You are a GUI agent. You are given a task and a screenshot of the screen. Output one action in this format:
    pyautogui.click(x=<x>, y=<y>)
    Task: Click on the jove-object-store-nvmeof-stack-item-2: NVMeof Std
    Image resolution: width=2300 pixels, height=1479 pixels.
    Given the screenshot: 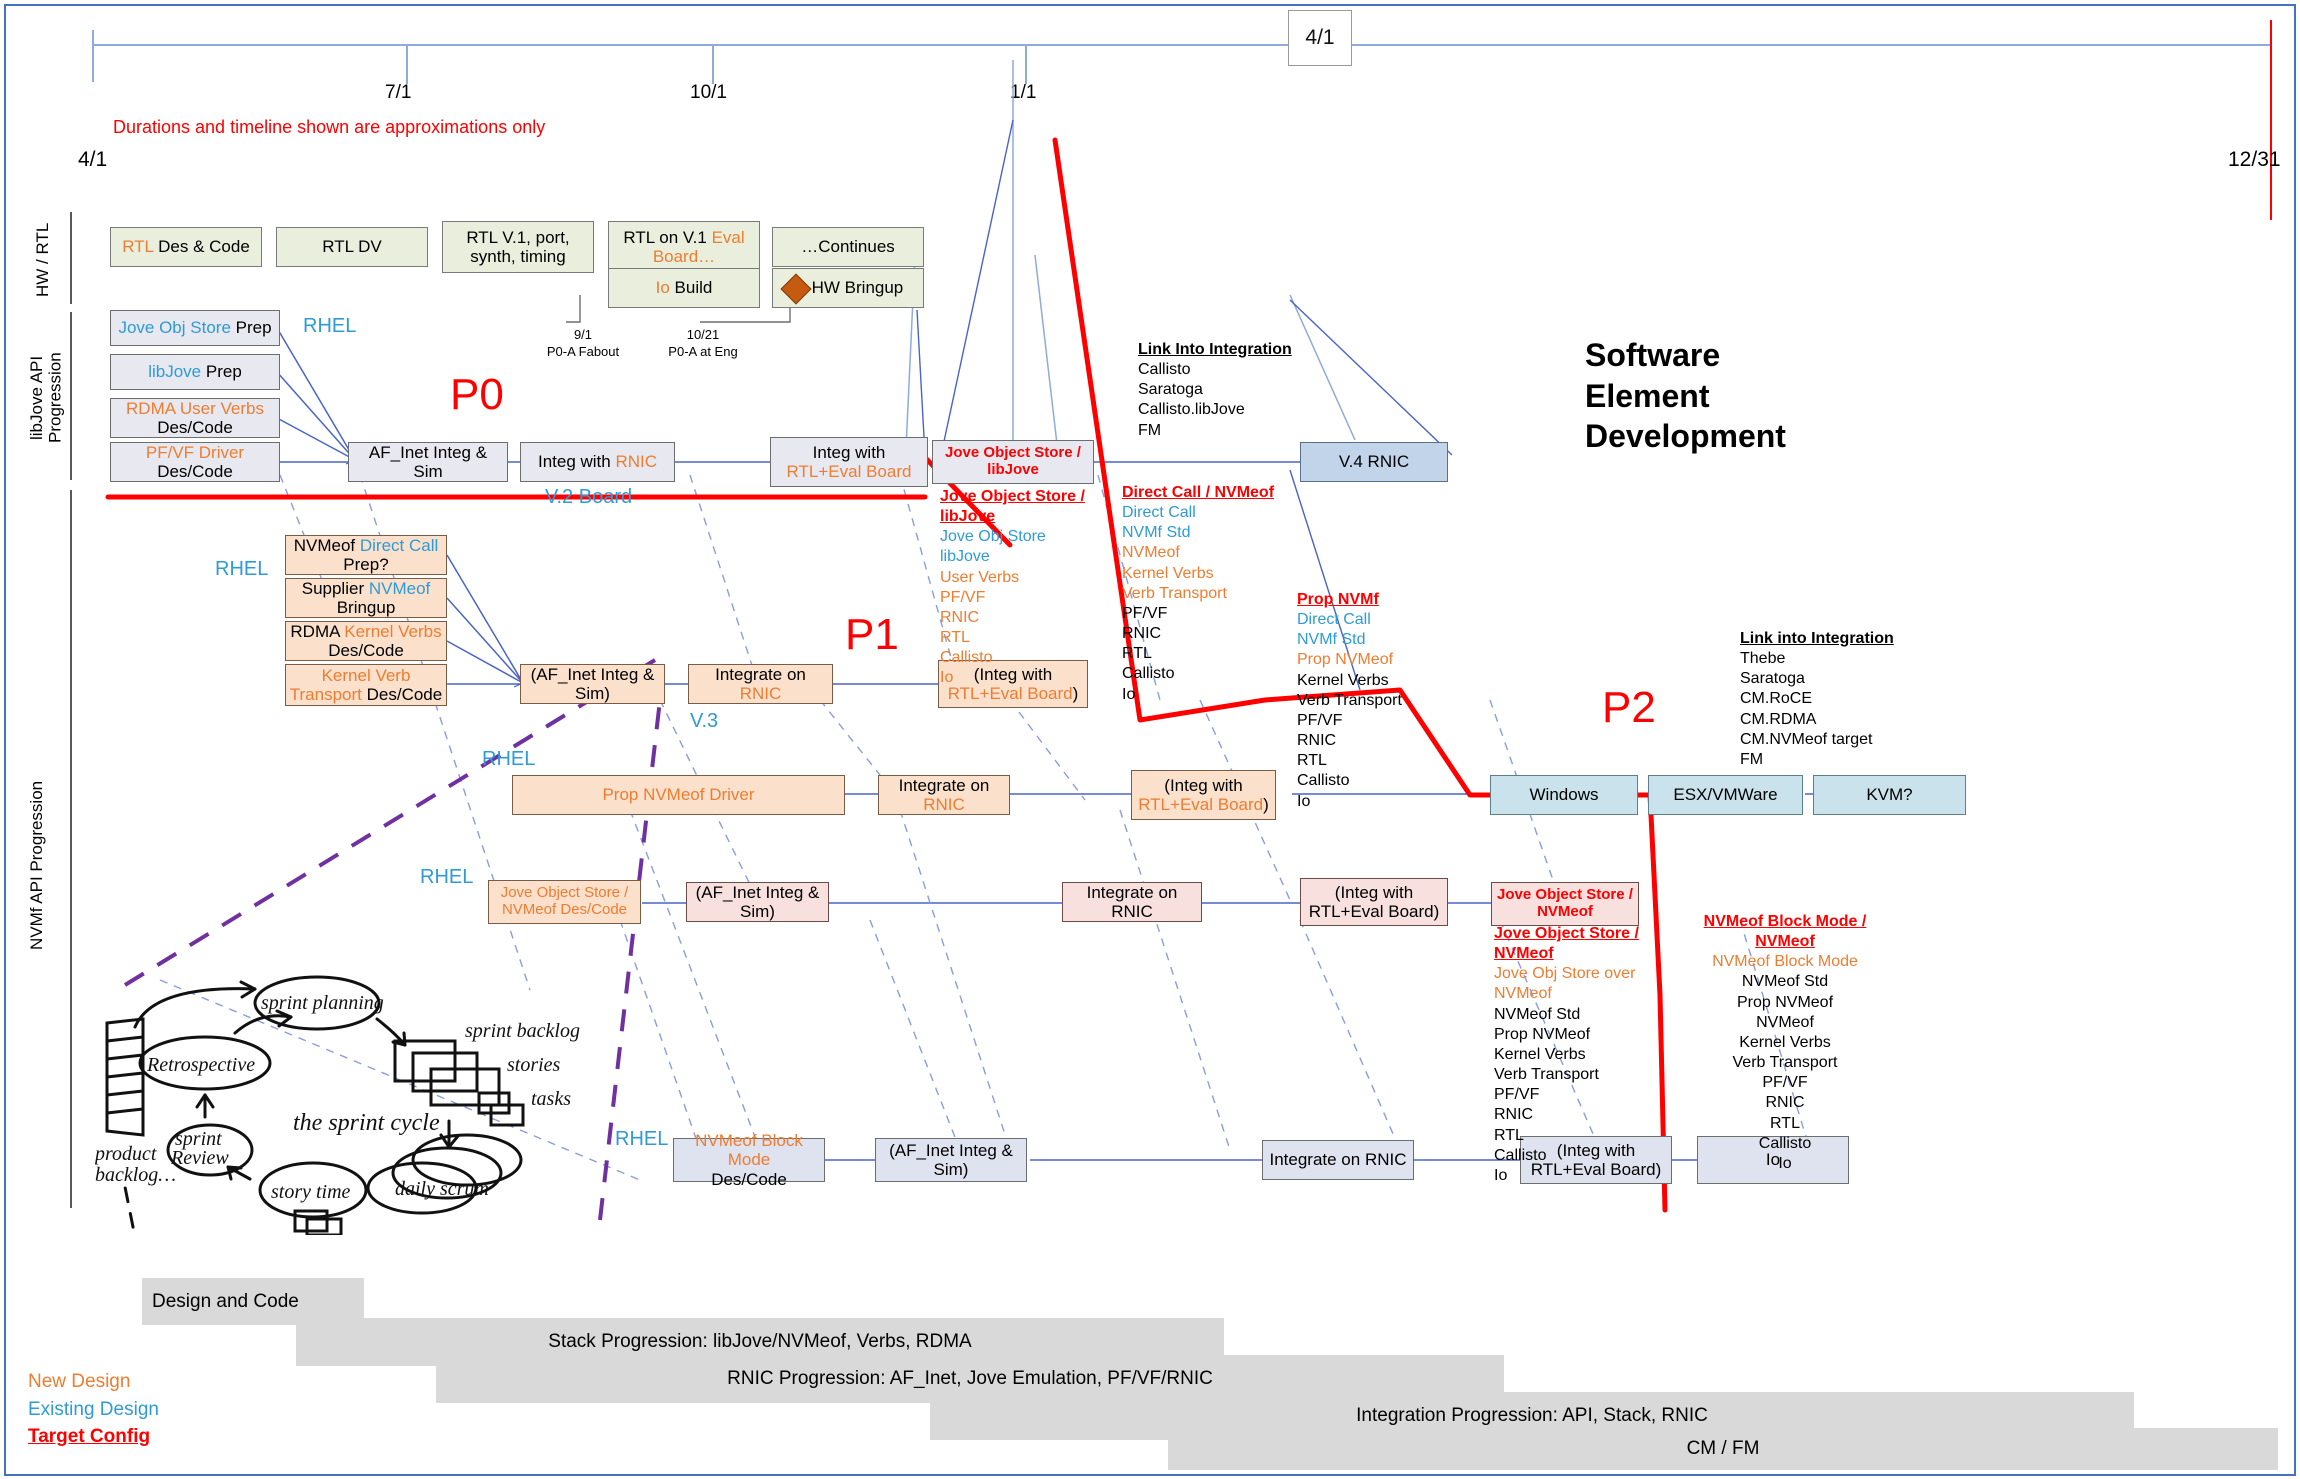 What is the action you would take?
    pyautogui.click(x=1537, y=1014)
    